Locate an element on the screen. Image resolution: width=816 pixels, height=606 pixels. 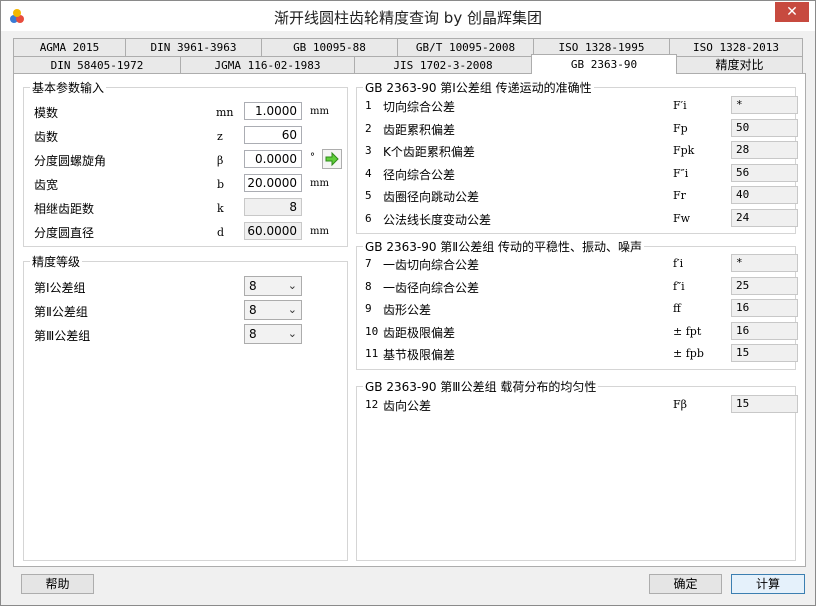
param-row-width: 齿宽 b 20.0000 mm is located at coordinates (189, 184).